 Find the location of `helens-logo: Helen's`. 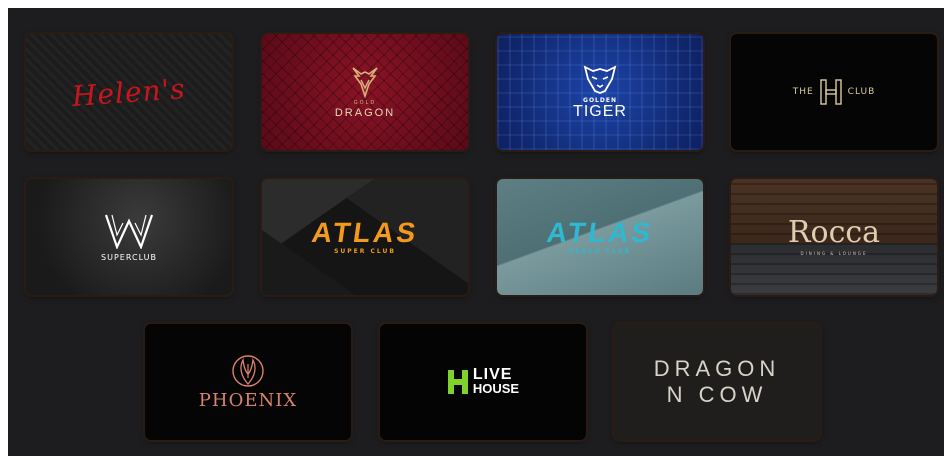

helens-logo: Helen's is located at coordinates (129, 92).